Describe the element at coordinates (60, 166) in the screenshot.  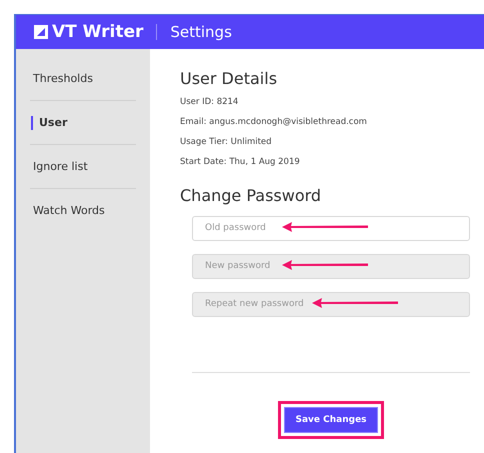
I see `sidebar-item: Ignore list` at that location.